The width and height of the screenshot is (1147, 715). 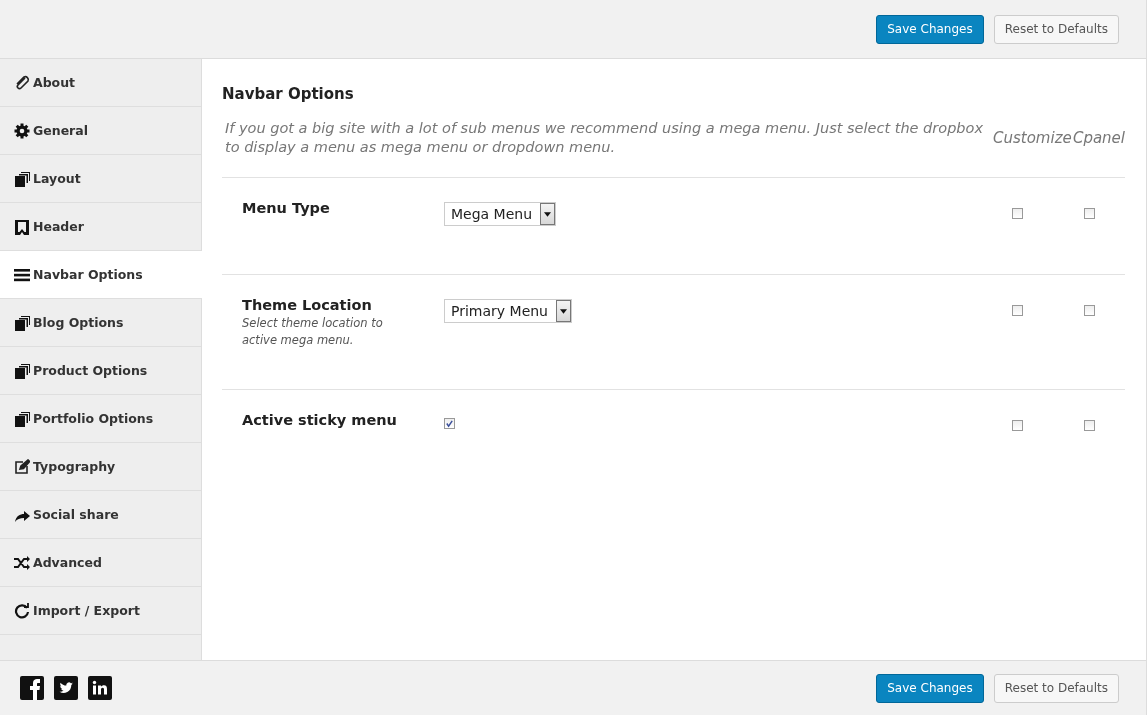 What do you see at coordinates (22, 610) in the screenshot?
I see `refresh-icon` at bounding box center [22, 610].